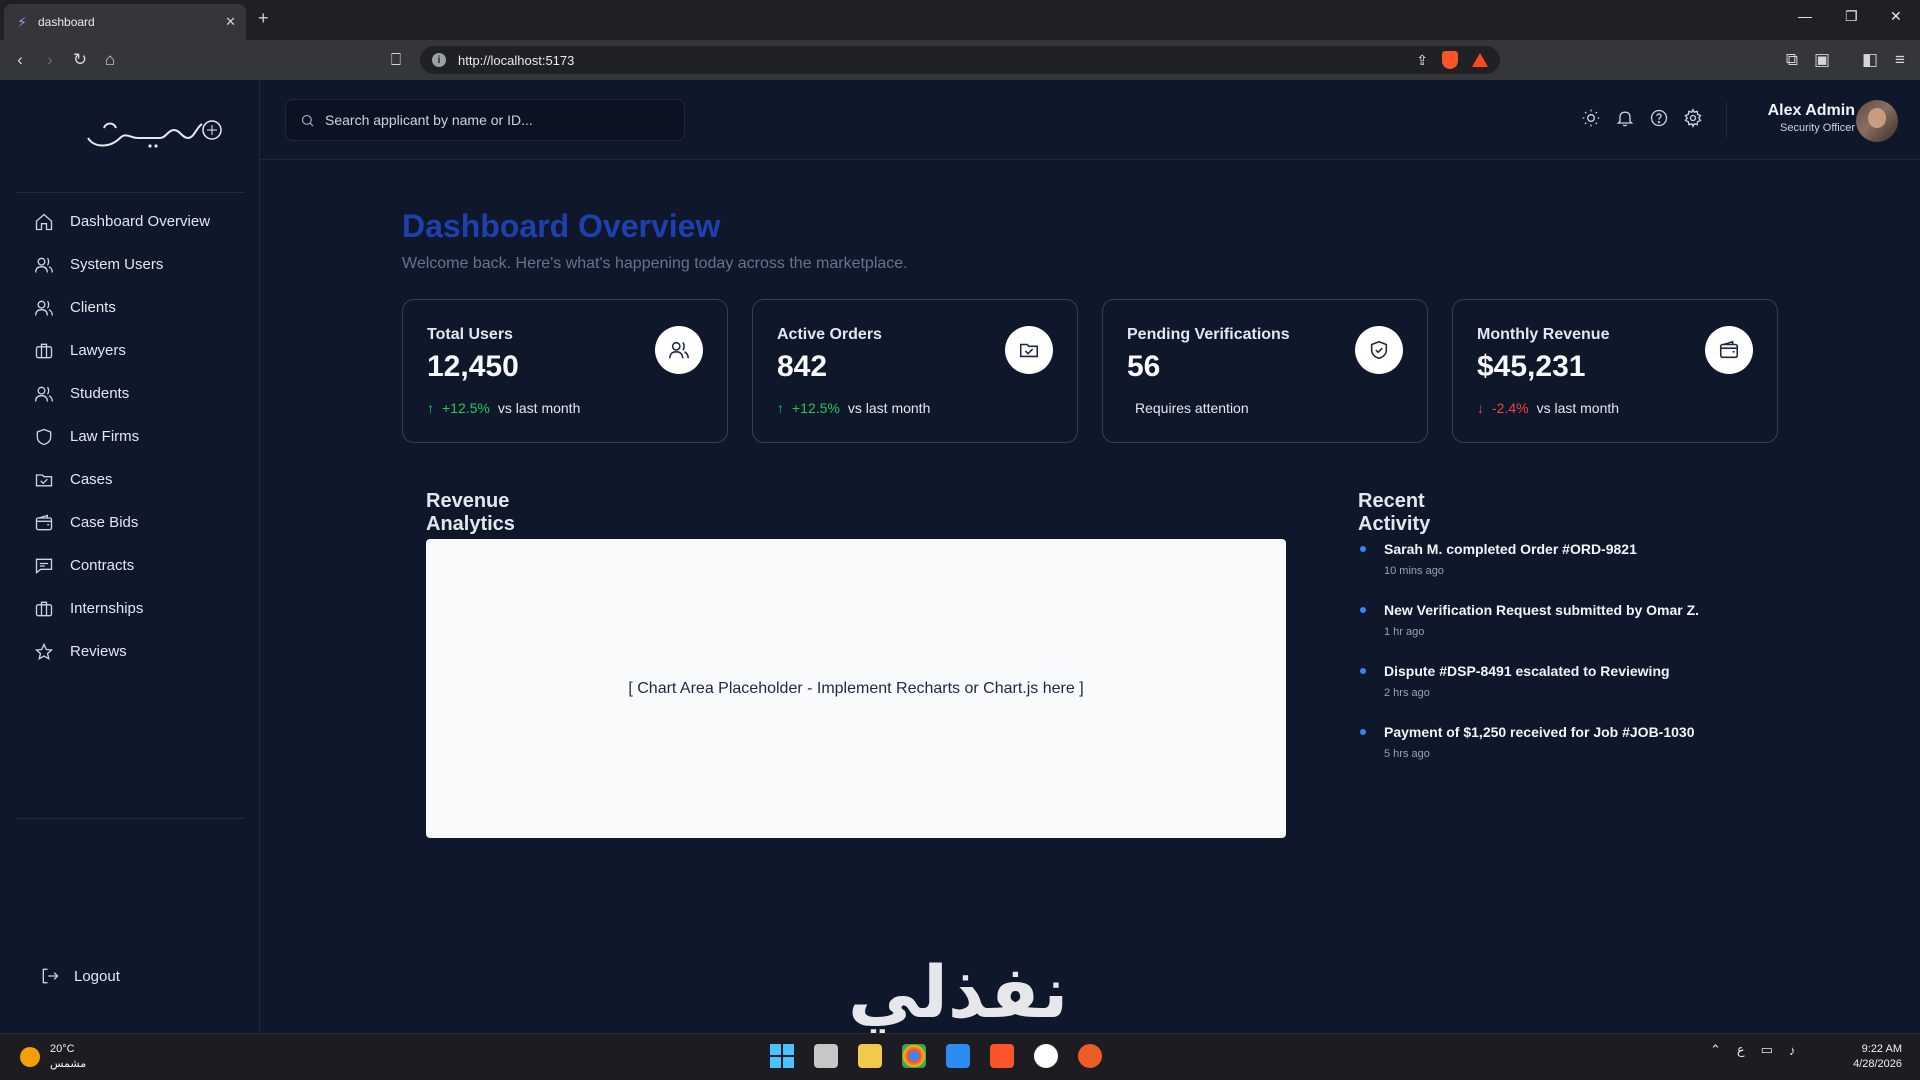 The width and height of the screenshot is (1920, 1080). I want to click on brave-rewards-icon, so click(1480, 60).